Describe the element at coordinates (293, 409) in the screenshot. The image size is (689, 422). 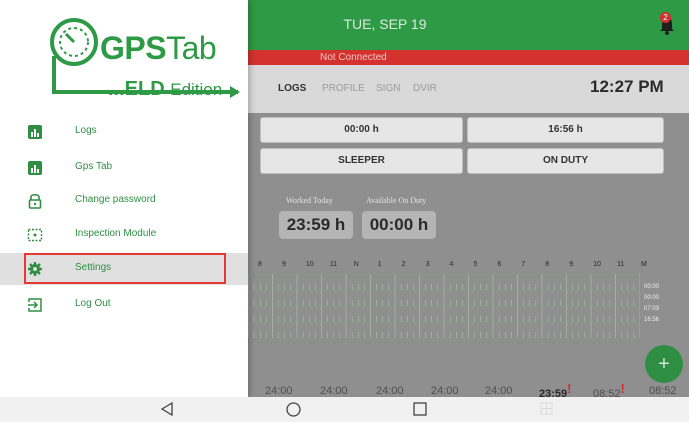
I see `home-icon` at that location.